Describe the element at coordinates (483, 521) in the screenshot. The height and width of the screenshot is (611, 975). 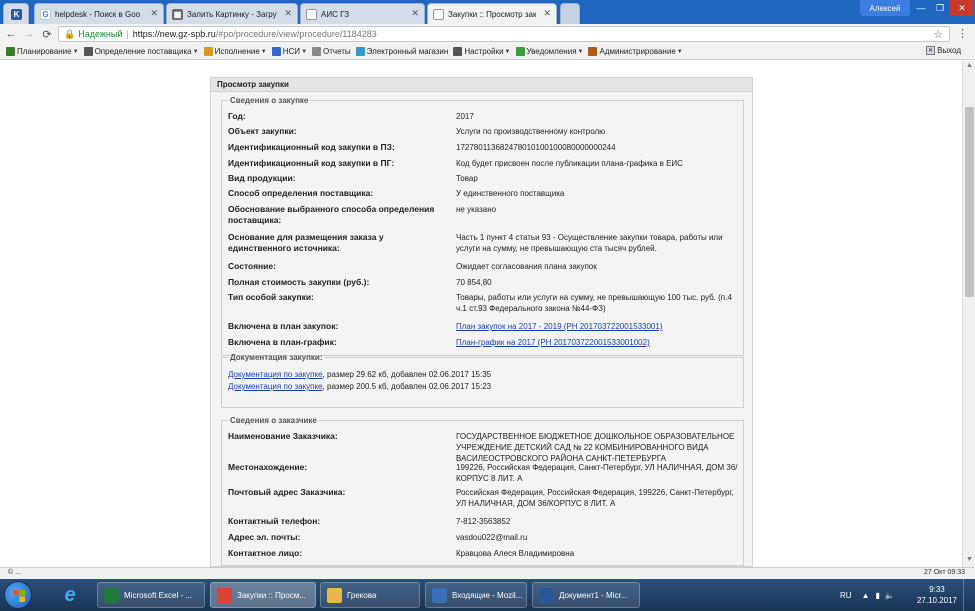
I see `field-value: 7-812-3563852` at that location.